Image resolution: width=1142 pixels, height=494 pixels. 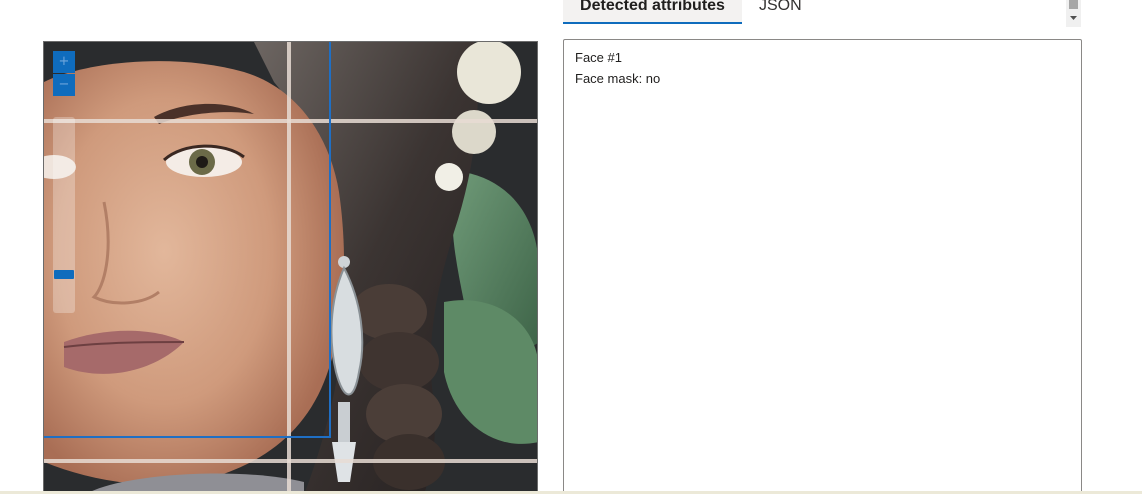 What do you see at coordinates (780, 12) in the screenshot?
I see `tab-json: JSON` at bounding box center [780, 12].